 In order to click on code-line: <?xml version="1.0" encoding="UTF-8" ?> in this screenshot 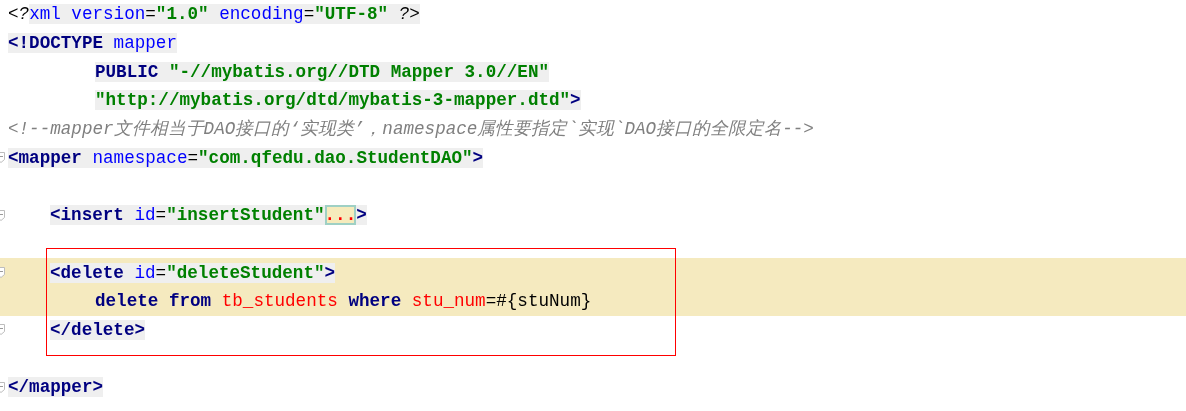, I will do `click(214, 15)`.